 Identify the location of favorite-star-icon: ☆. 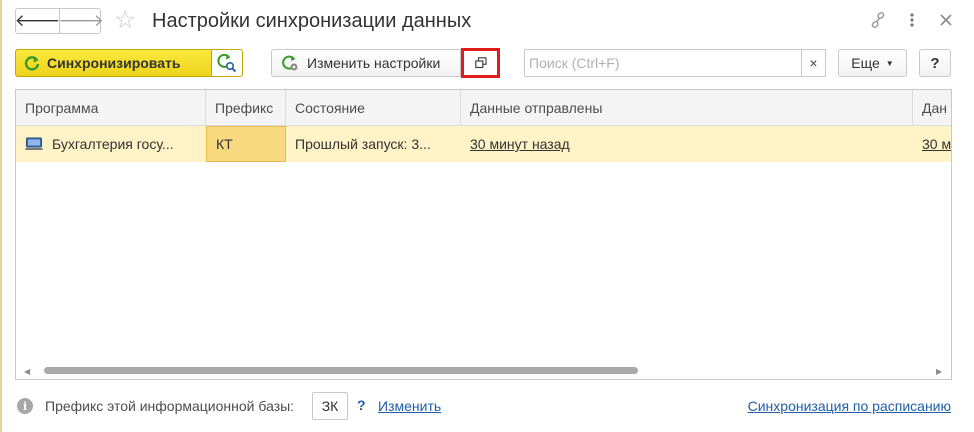
(125, 20).